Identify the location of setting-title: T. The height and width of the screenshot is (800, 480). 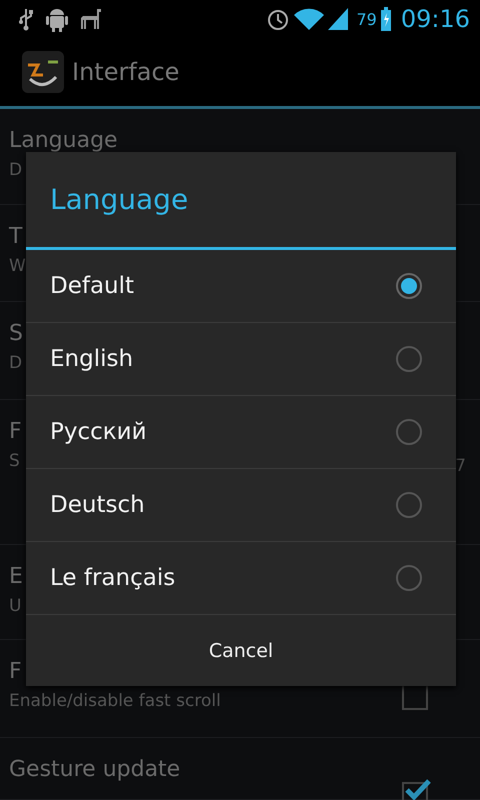
(15, 237).